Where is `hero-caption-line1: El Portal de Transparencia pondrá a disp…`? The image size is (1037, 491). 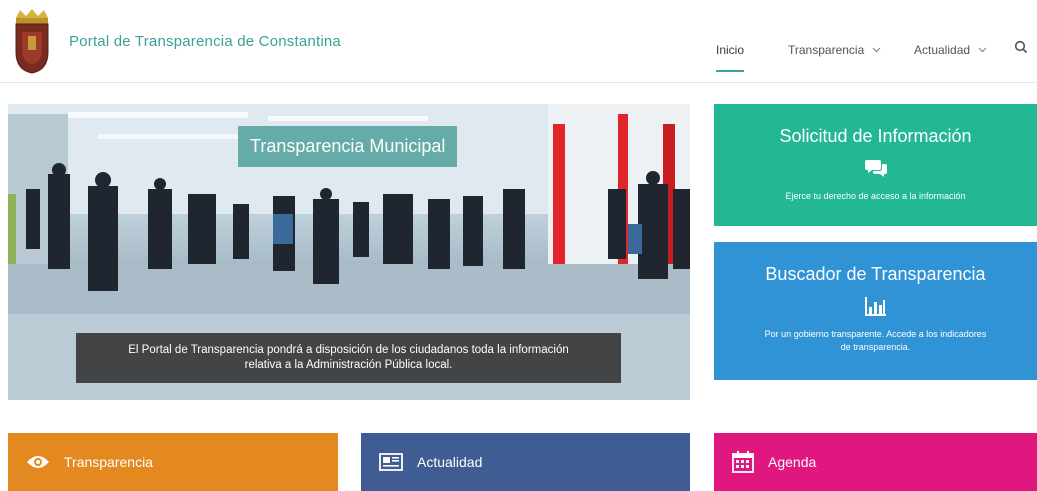
hero-caption-line1: El Portal de Transparencia pondrá a disp… is located at coordinates (348, 350).